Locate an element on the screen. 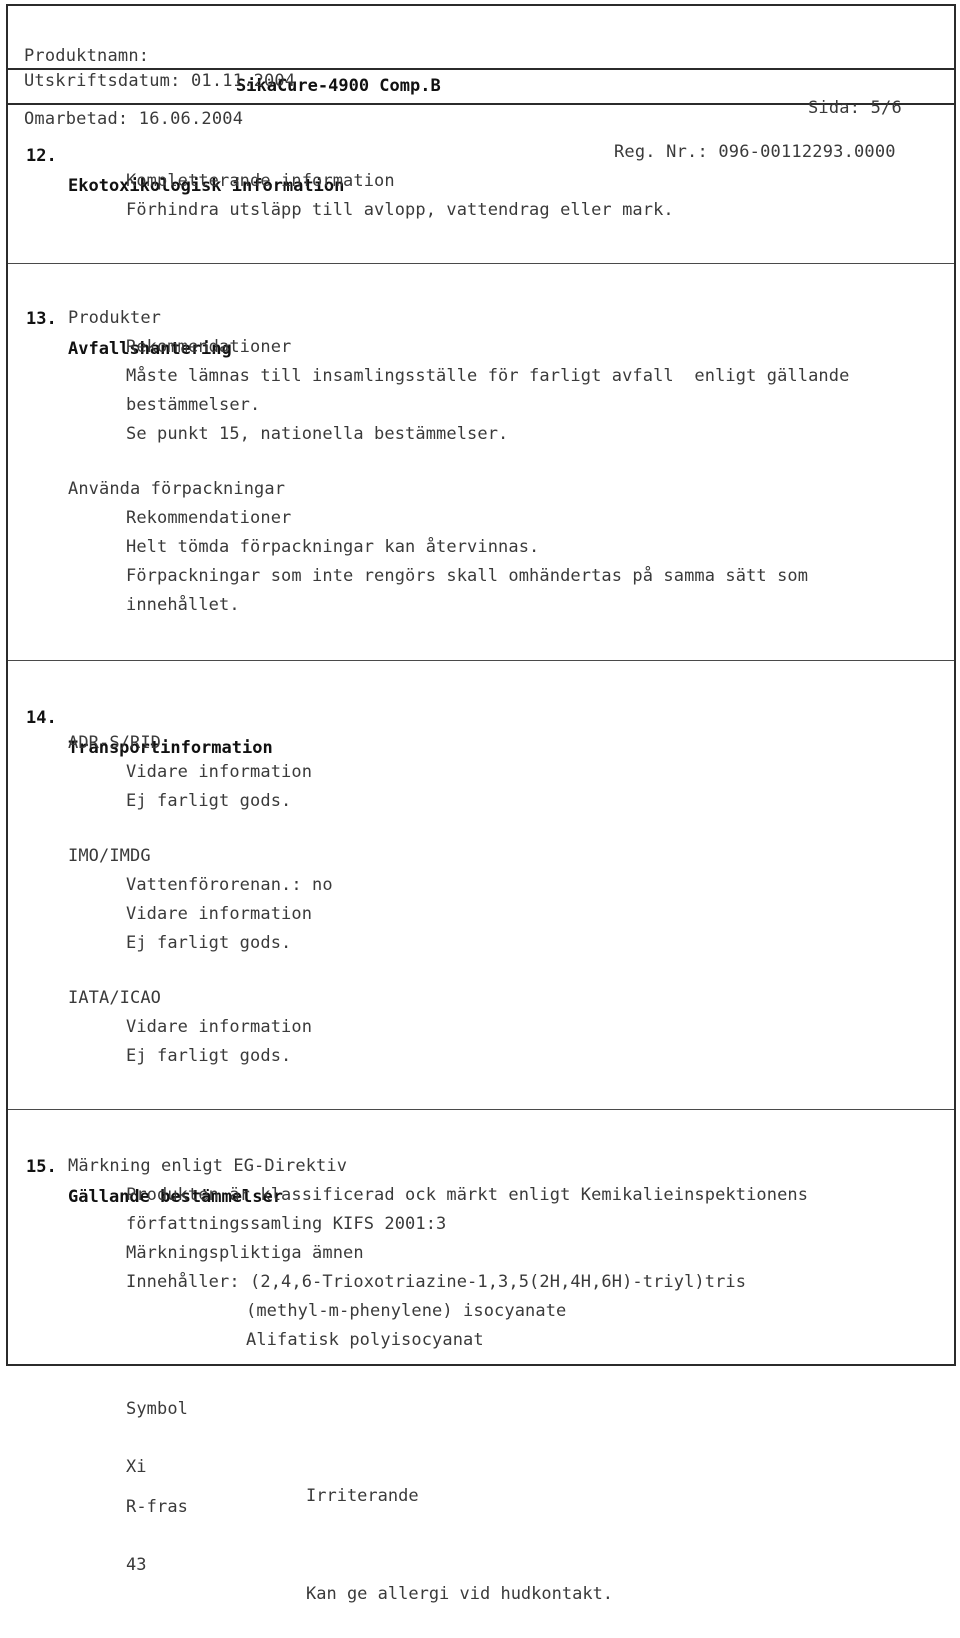  transport-group-adr-line-2: Ej farligt gods. is located at coordinates (209, 801).